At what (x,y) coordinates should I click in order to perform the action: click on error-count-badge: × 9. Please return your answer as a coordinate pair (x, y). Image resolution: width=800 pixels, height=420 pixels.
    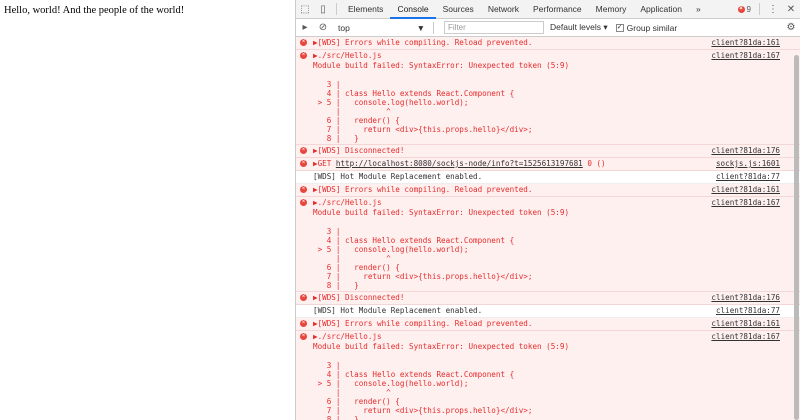
    Looking at the image, I should click on (746, 9).